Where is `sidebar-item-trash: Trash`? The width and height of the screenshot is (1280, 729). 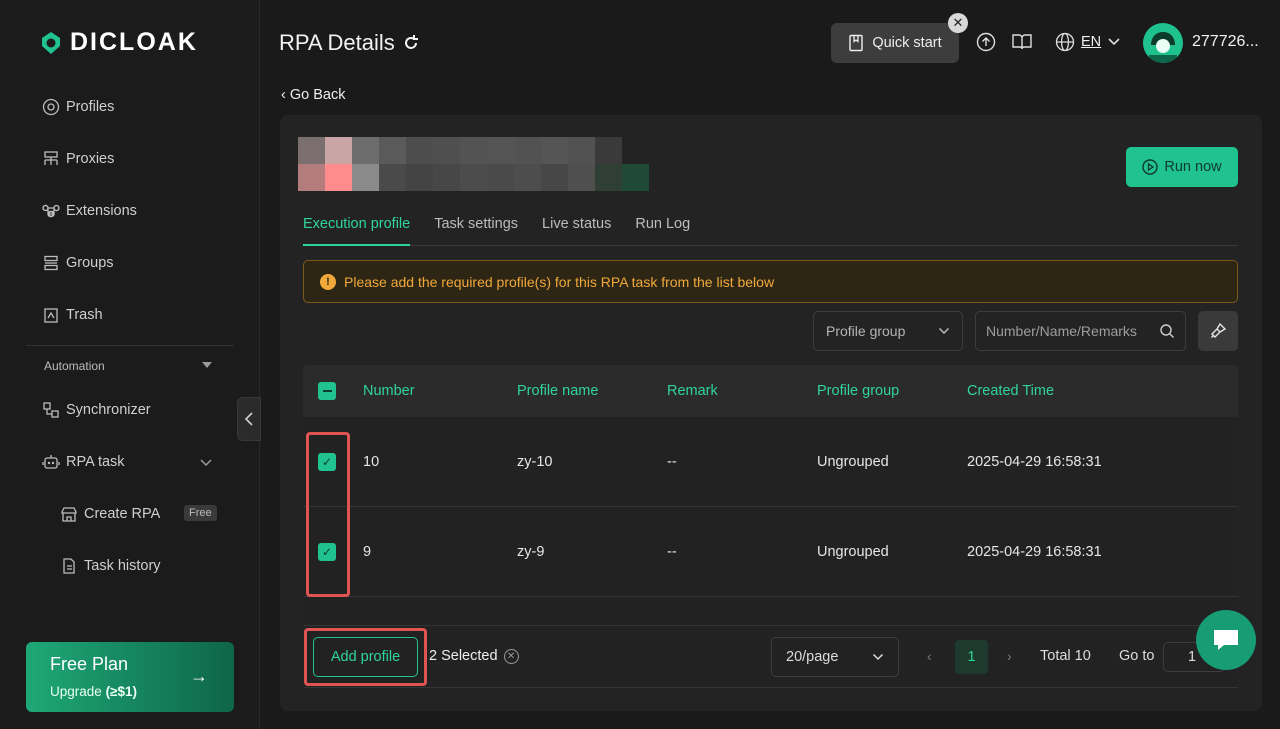
sidebar-item-trash: Trash is located at coordinates (72, 315).